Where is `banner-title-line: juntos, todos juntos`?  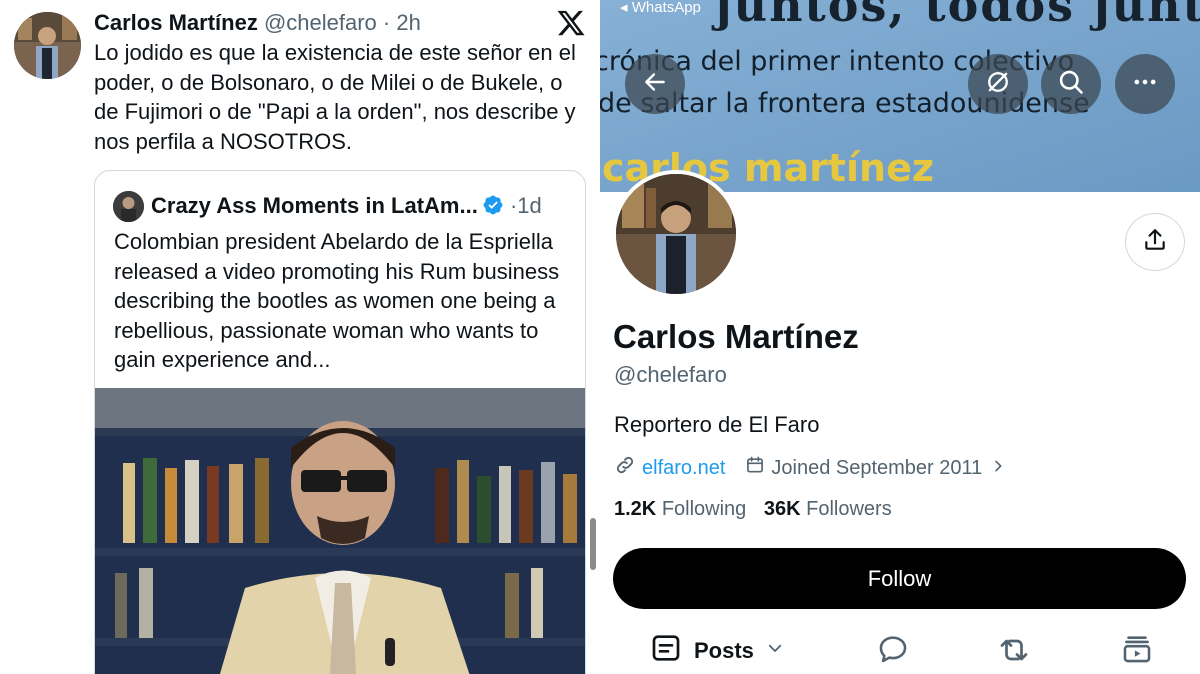 banner-title-line: juntos, todos juntos is located at coordinates (957, 16).